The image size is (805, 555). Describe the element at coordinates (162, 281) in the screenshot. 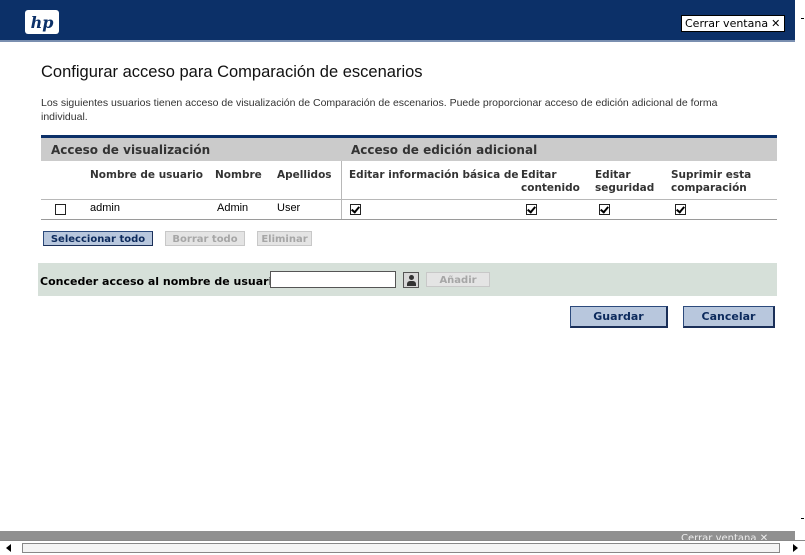

I see `grant-access-label: Conceder acceso al nombre de usuario:` at that location.